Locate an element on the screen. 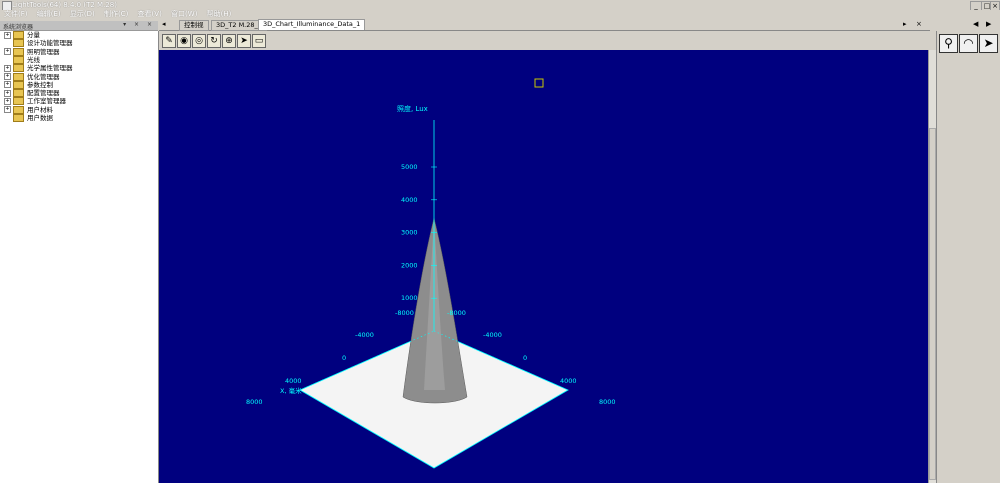 Image resolution: width=1000 pixels, height=483 pixels. tree-item: + 工作室管理器 is located at coordinates (35, 101).